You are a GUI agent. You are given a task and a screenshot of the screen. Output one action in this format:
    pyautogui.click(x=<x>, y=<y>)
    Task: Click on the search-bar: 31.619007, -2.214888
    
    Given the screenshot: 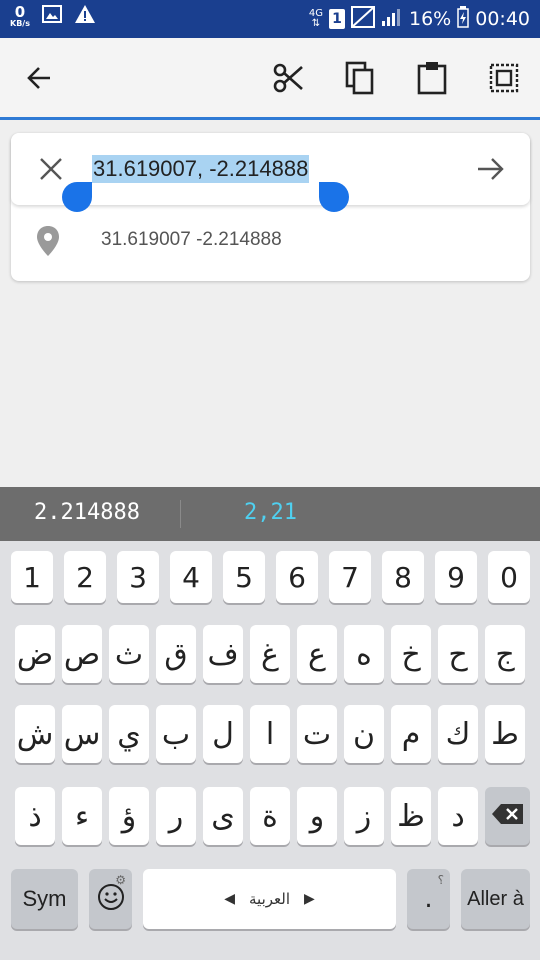 What is the action you would take?
    pyautogui.click(x=270, y=172)
    